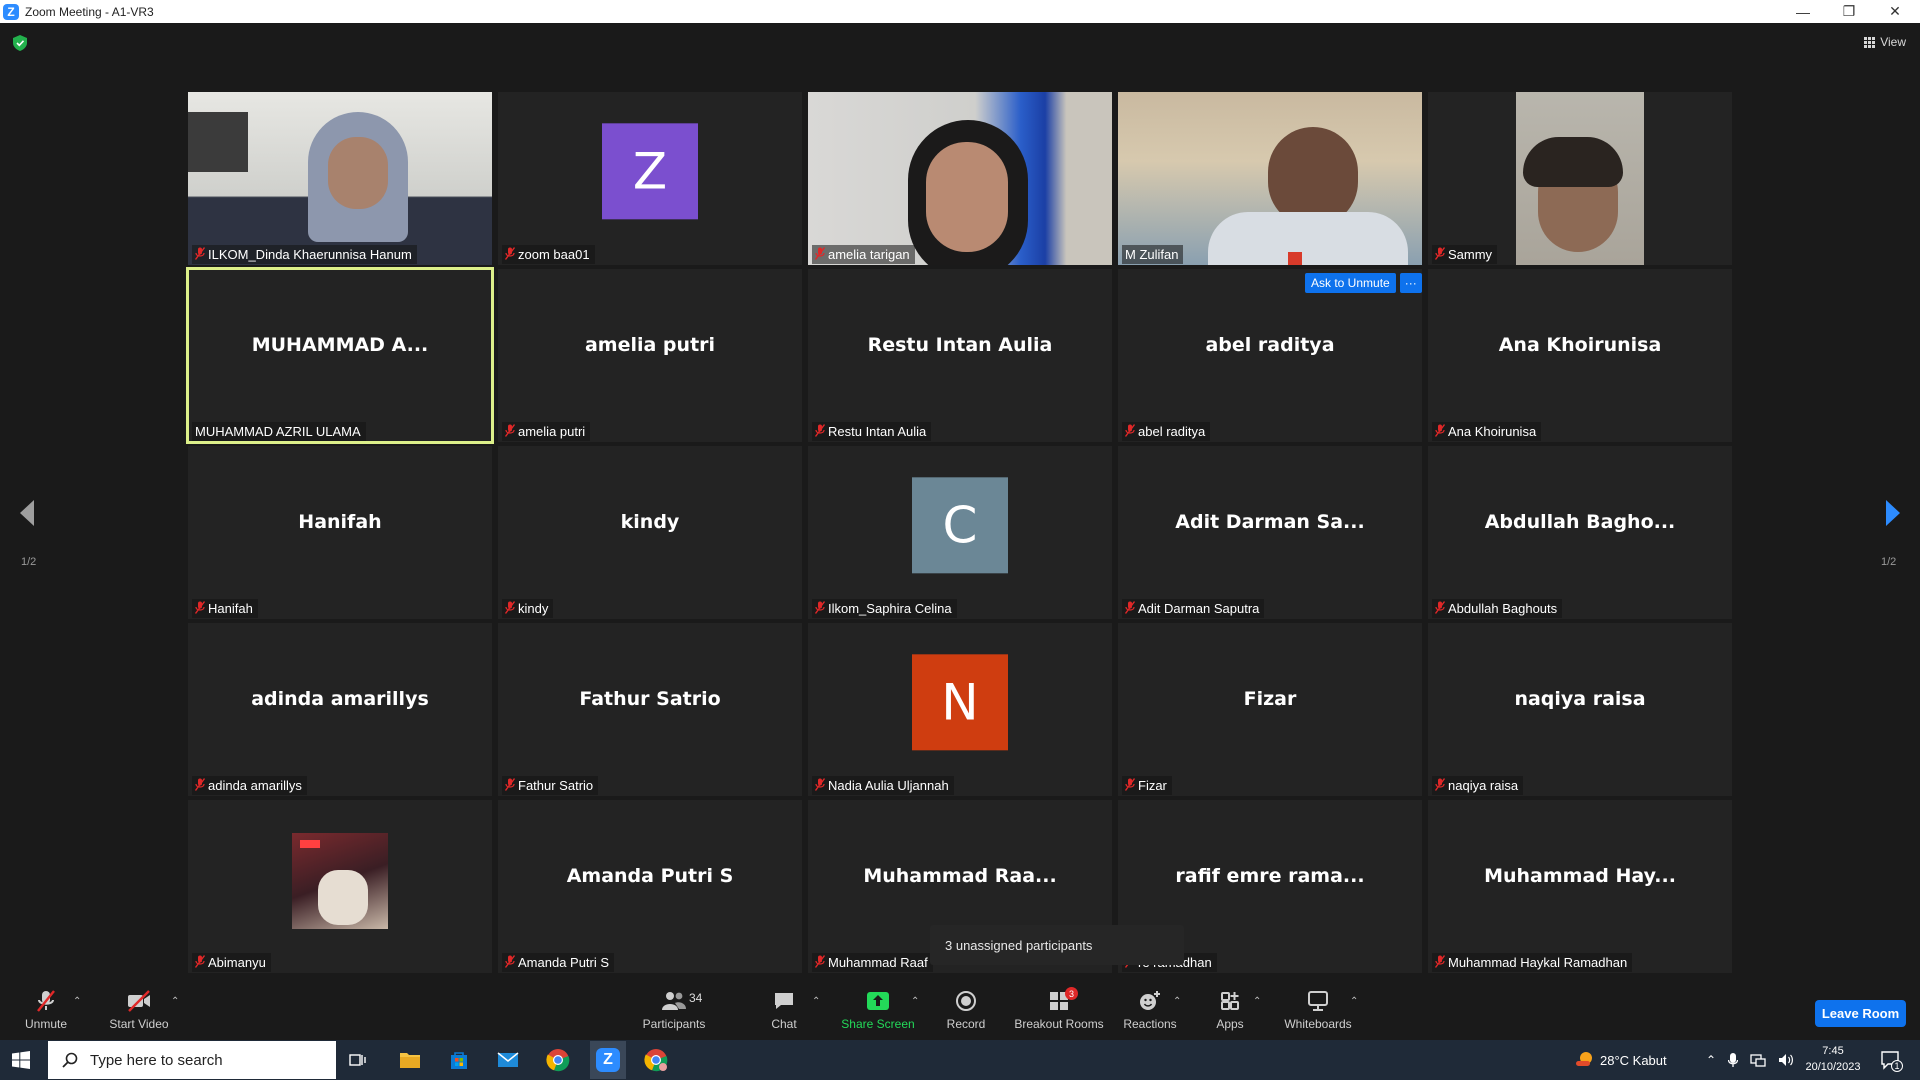 This screenshot has width=1920, height=1080. What do you see at coordinates (231, 962) in the screenshot?
I see `participant-name-label: Abimanyu` at bounding box center [231, 962].